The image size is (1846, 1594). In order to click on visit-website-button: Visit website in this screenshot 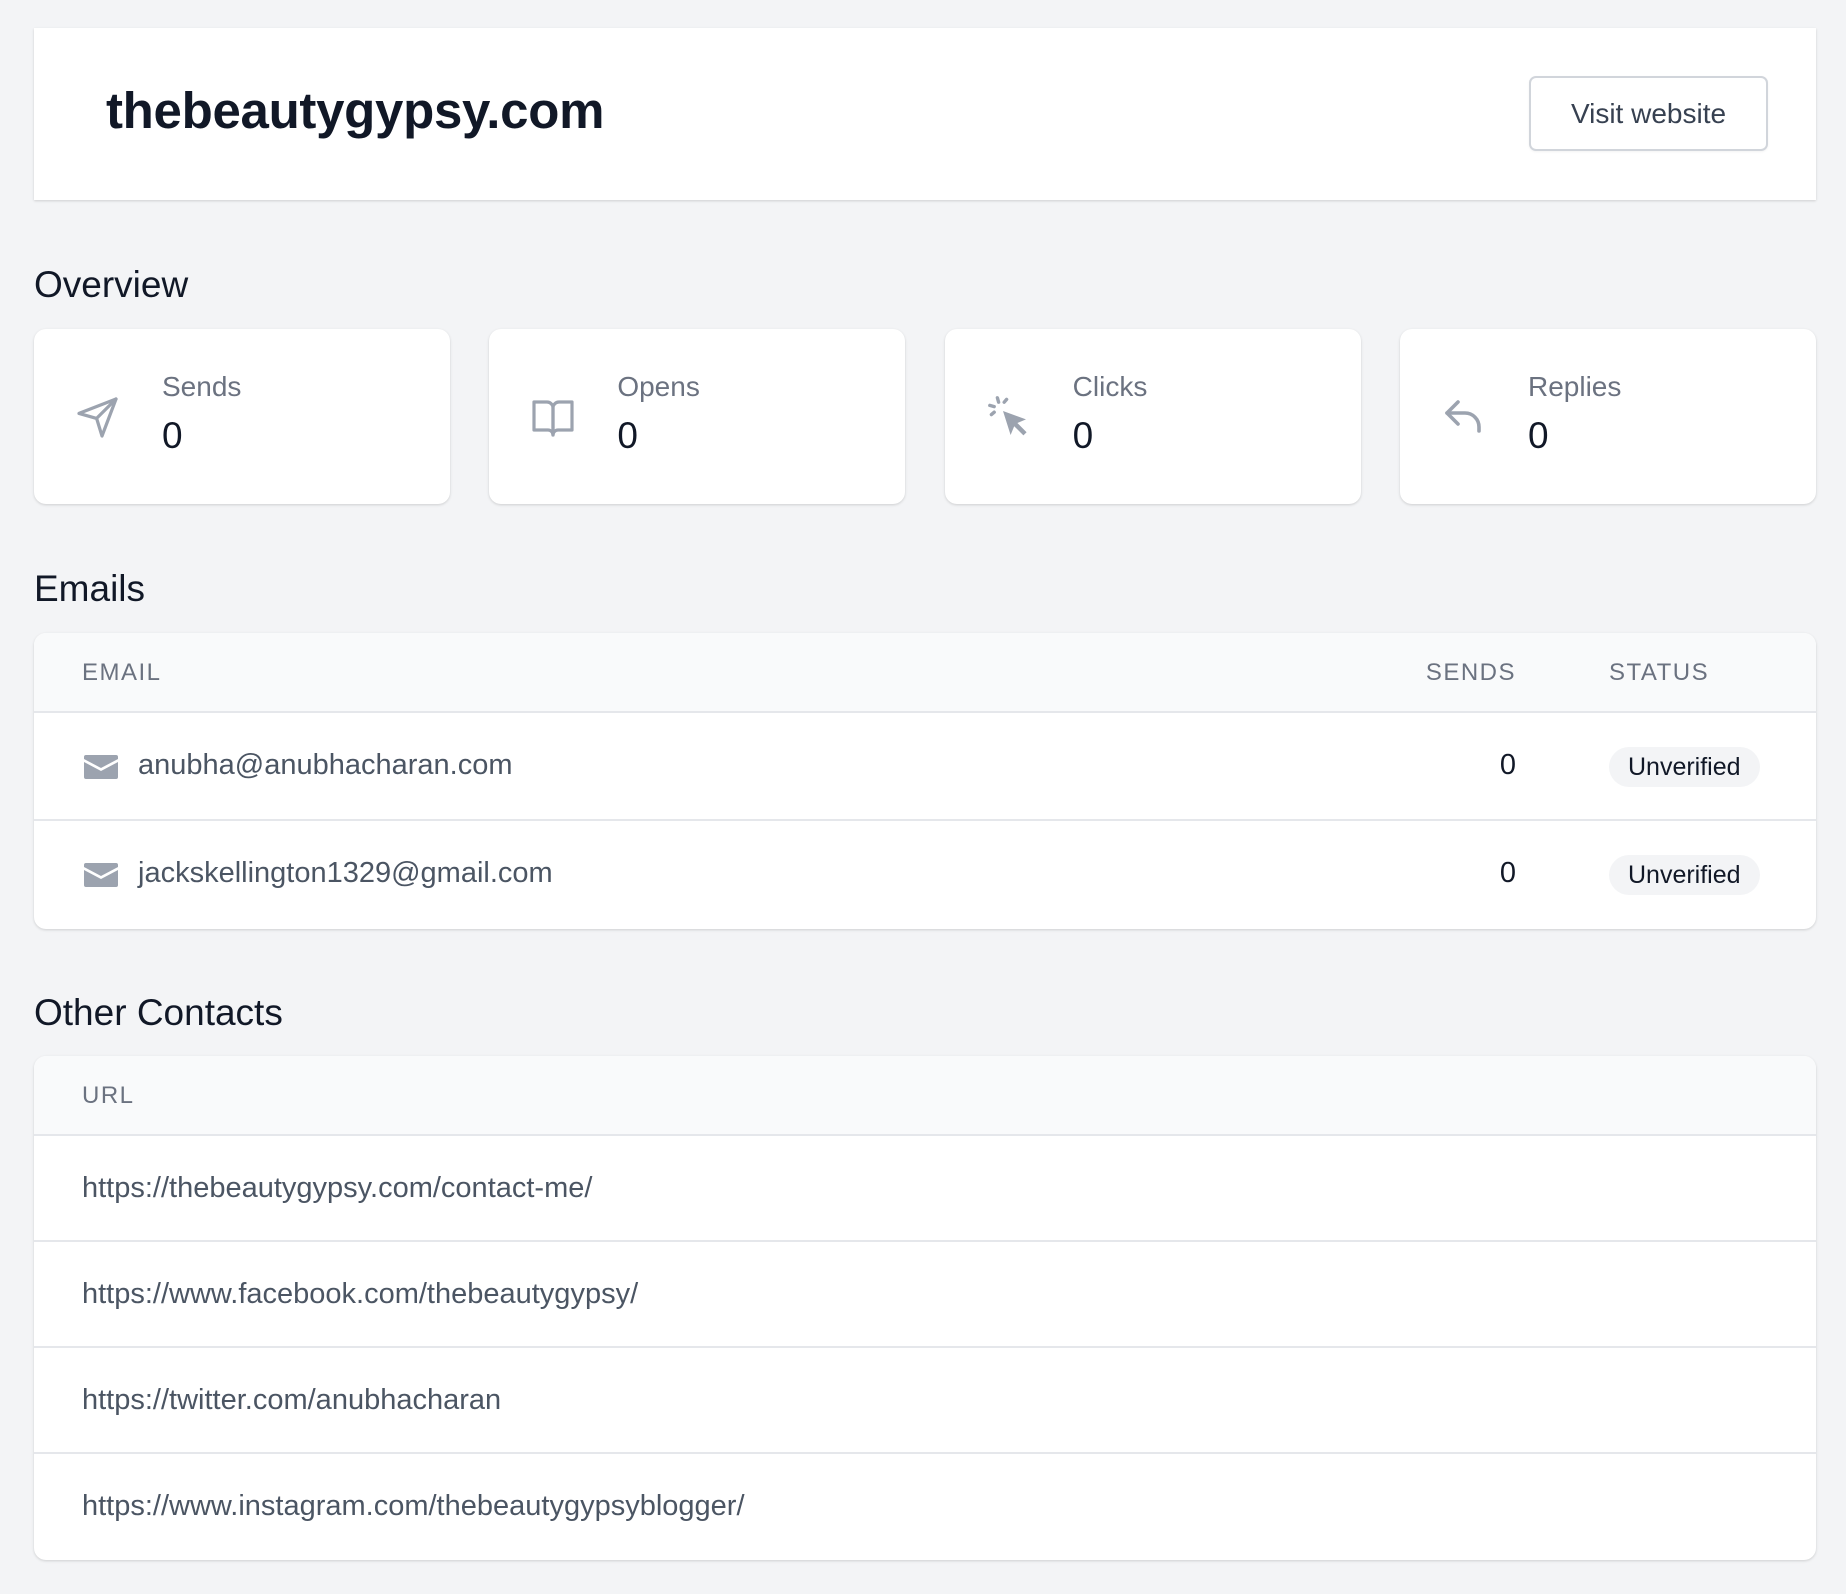, I will do `click(1648, 113)`.